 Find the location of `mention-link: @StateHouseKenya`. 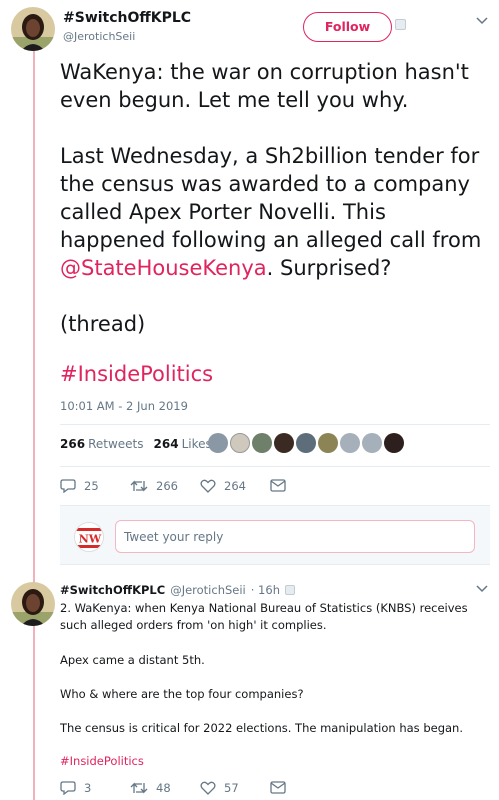

mention-link: @StateHouseKenya is located at coordinates (163, 268).